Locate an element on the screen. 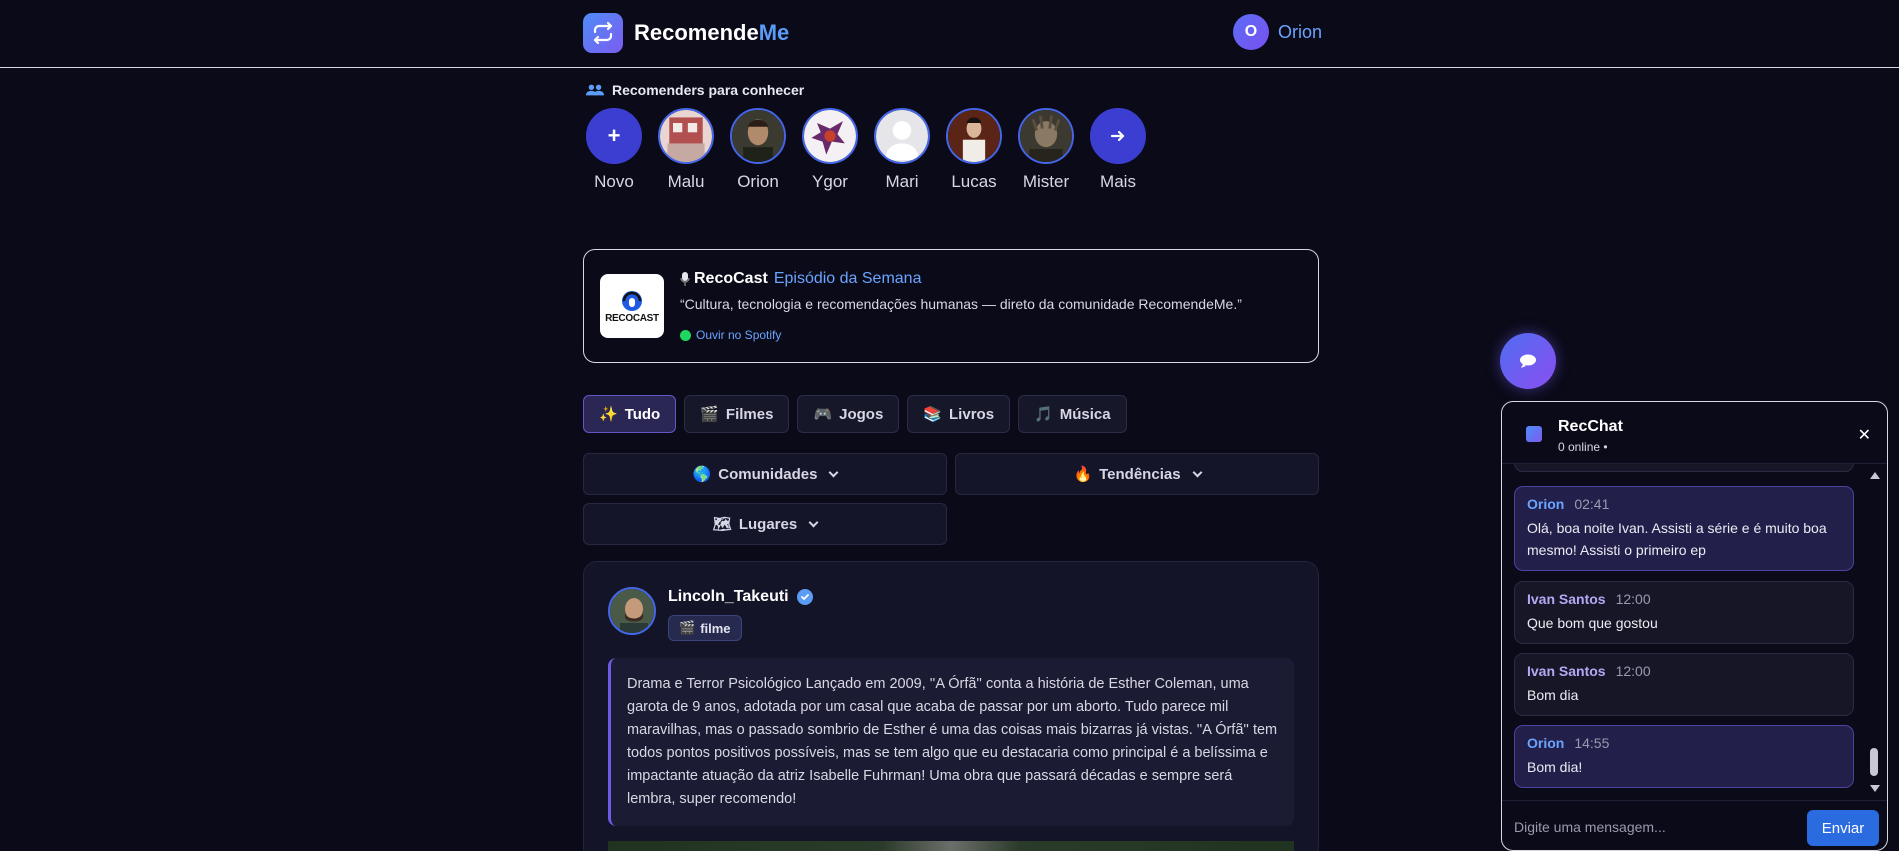  scrollbar-thumb is located at coordinates (1874, 762).